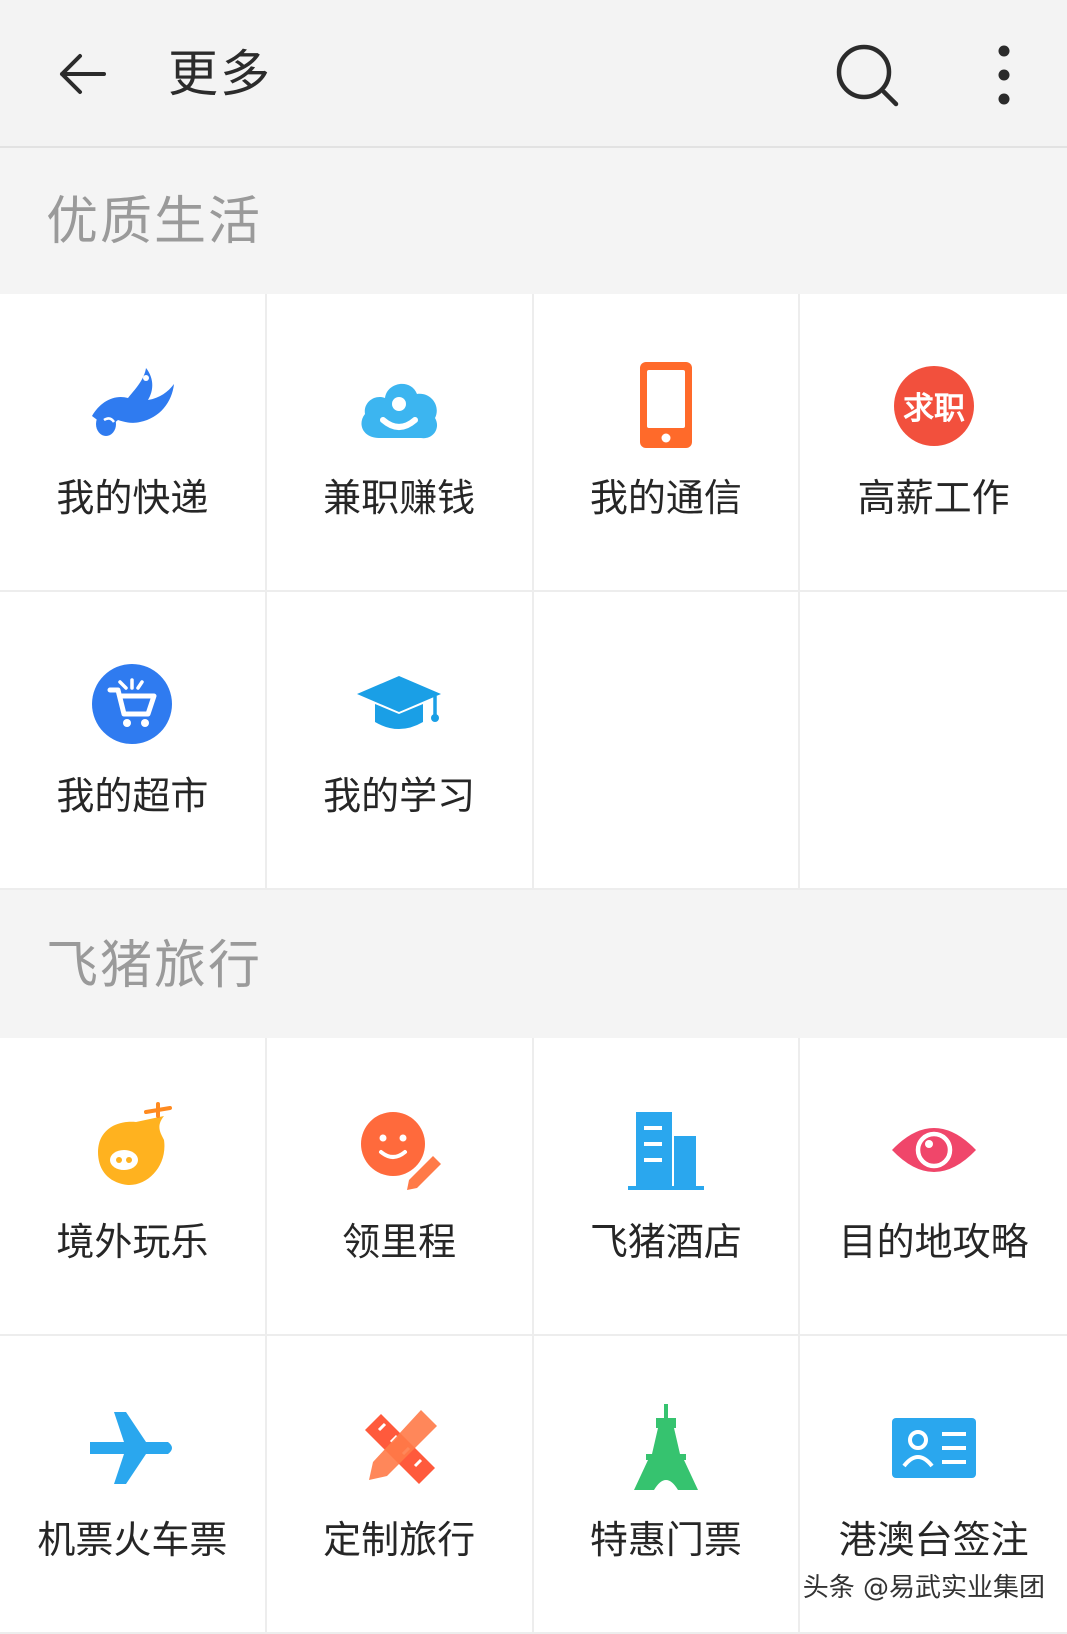  What do you see at coordinates (933, 1448) in the screenshot?
I see `id-card-icon` at bounding box center [933, 1448].